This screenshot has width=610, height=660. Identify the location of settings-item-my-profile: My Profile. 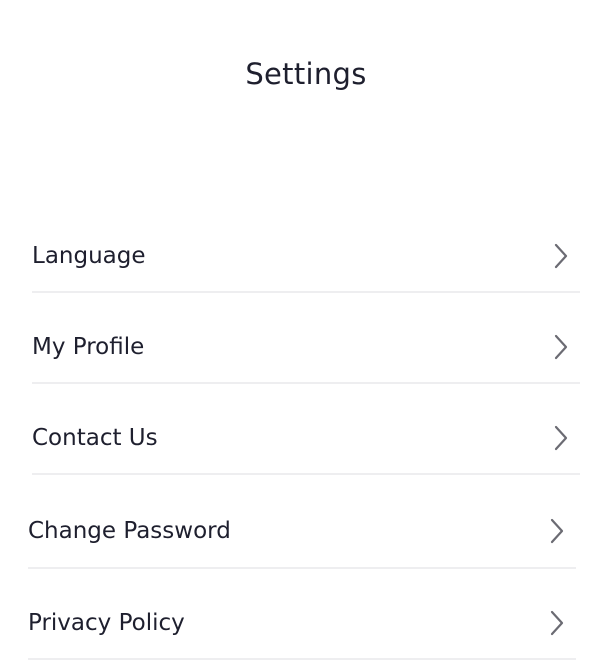
(306, 357).